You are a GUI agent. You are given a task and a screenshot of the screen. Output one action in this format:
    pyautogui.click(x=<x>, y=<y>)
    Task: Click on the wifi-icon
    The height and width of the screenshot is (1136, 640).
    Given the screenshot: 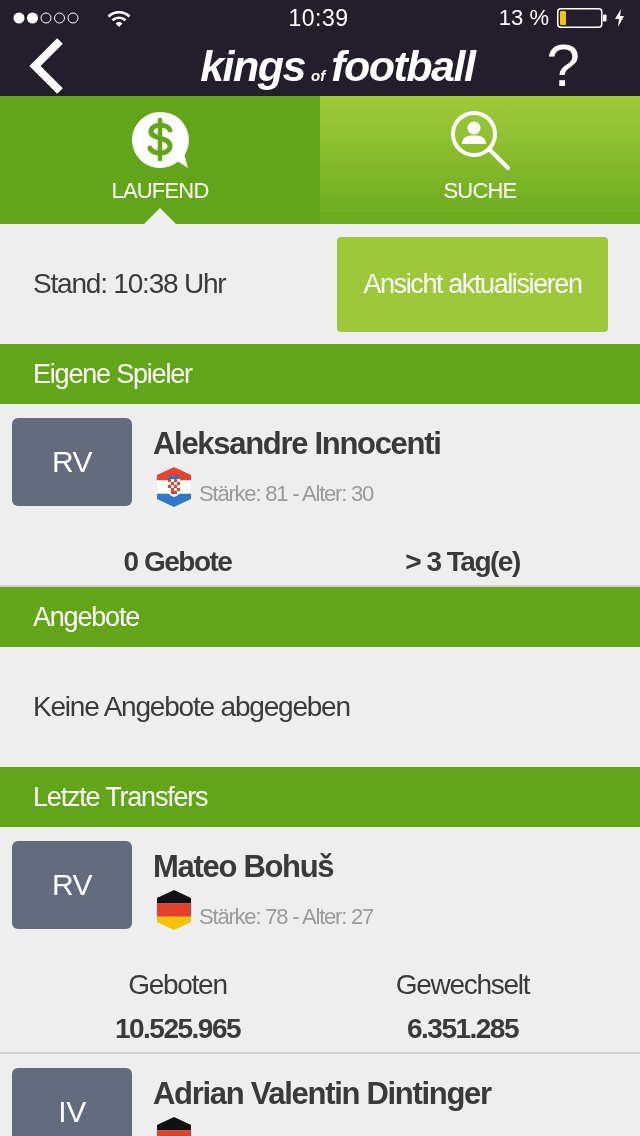 What is the action you would take?
    pyautogui.click(x=119, y=18)
    